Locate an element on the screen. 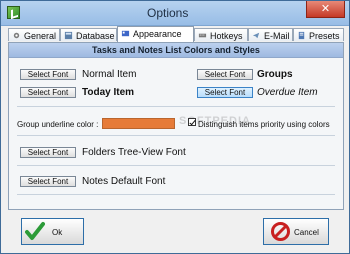  ok-label: Ok is located at coordinates (57, 232).